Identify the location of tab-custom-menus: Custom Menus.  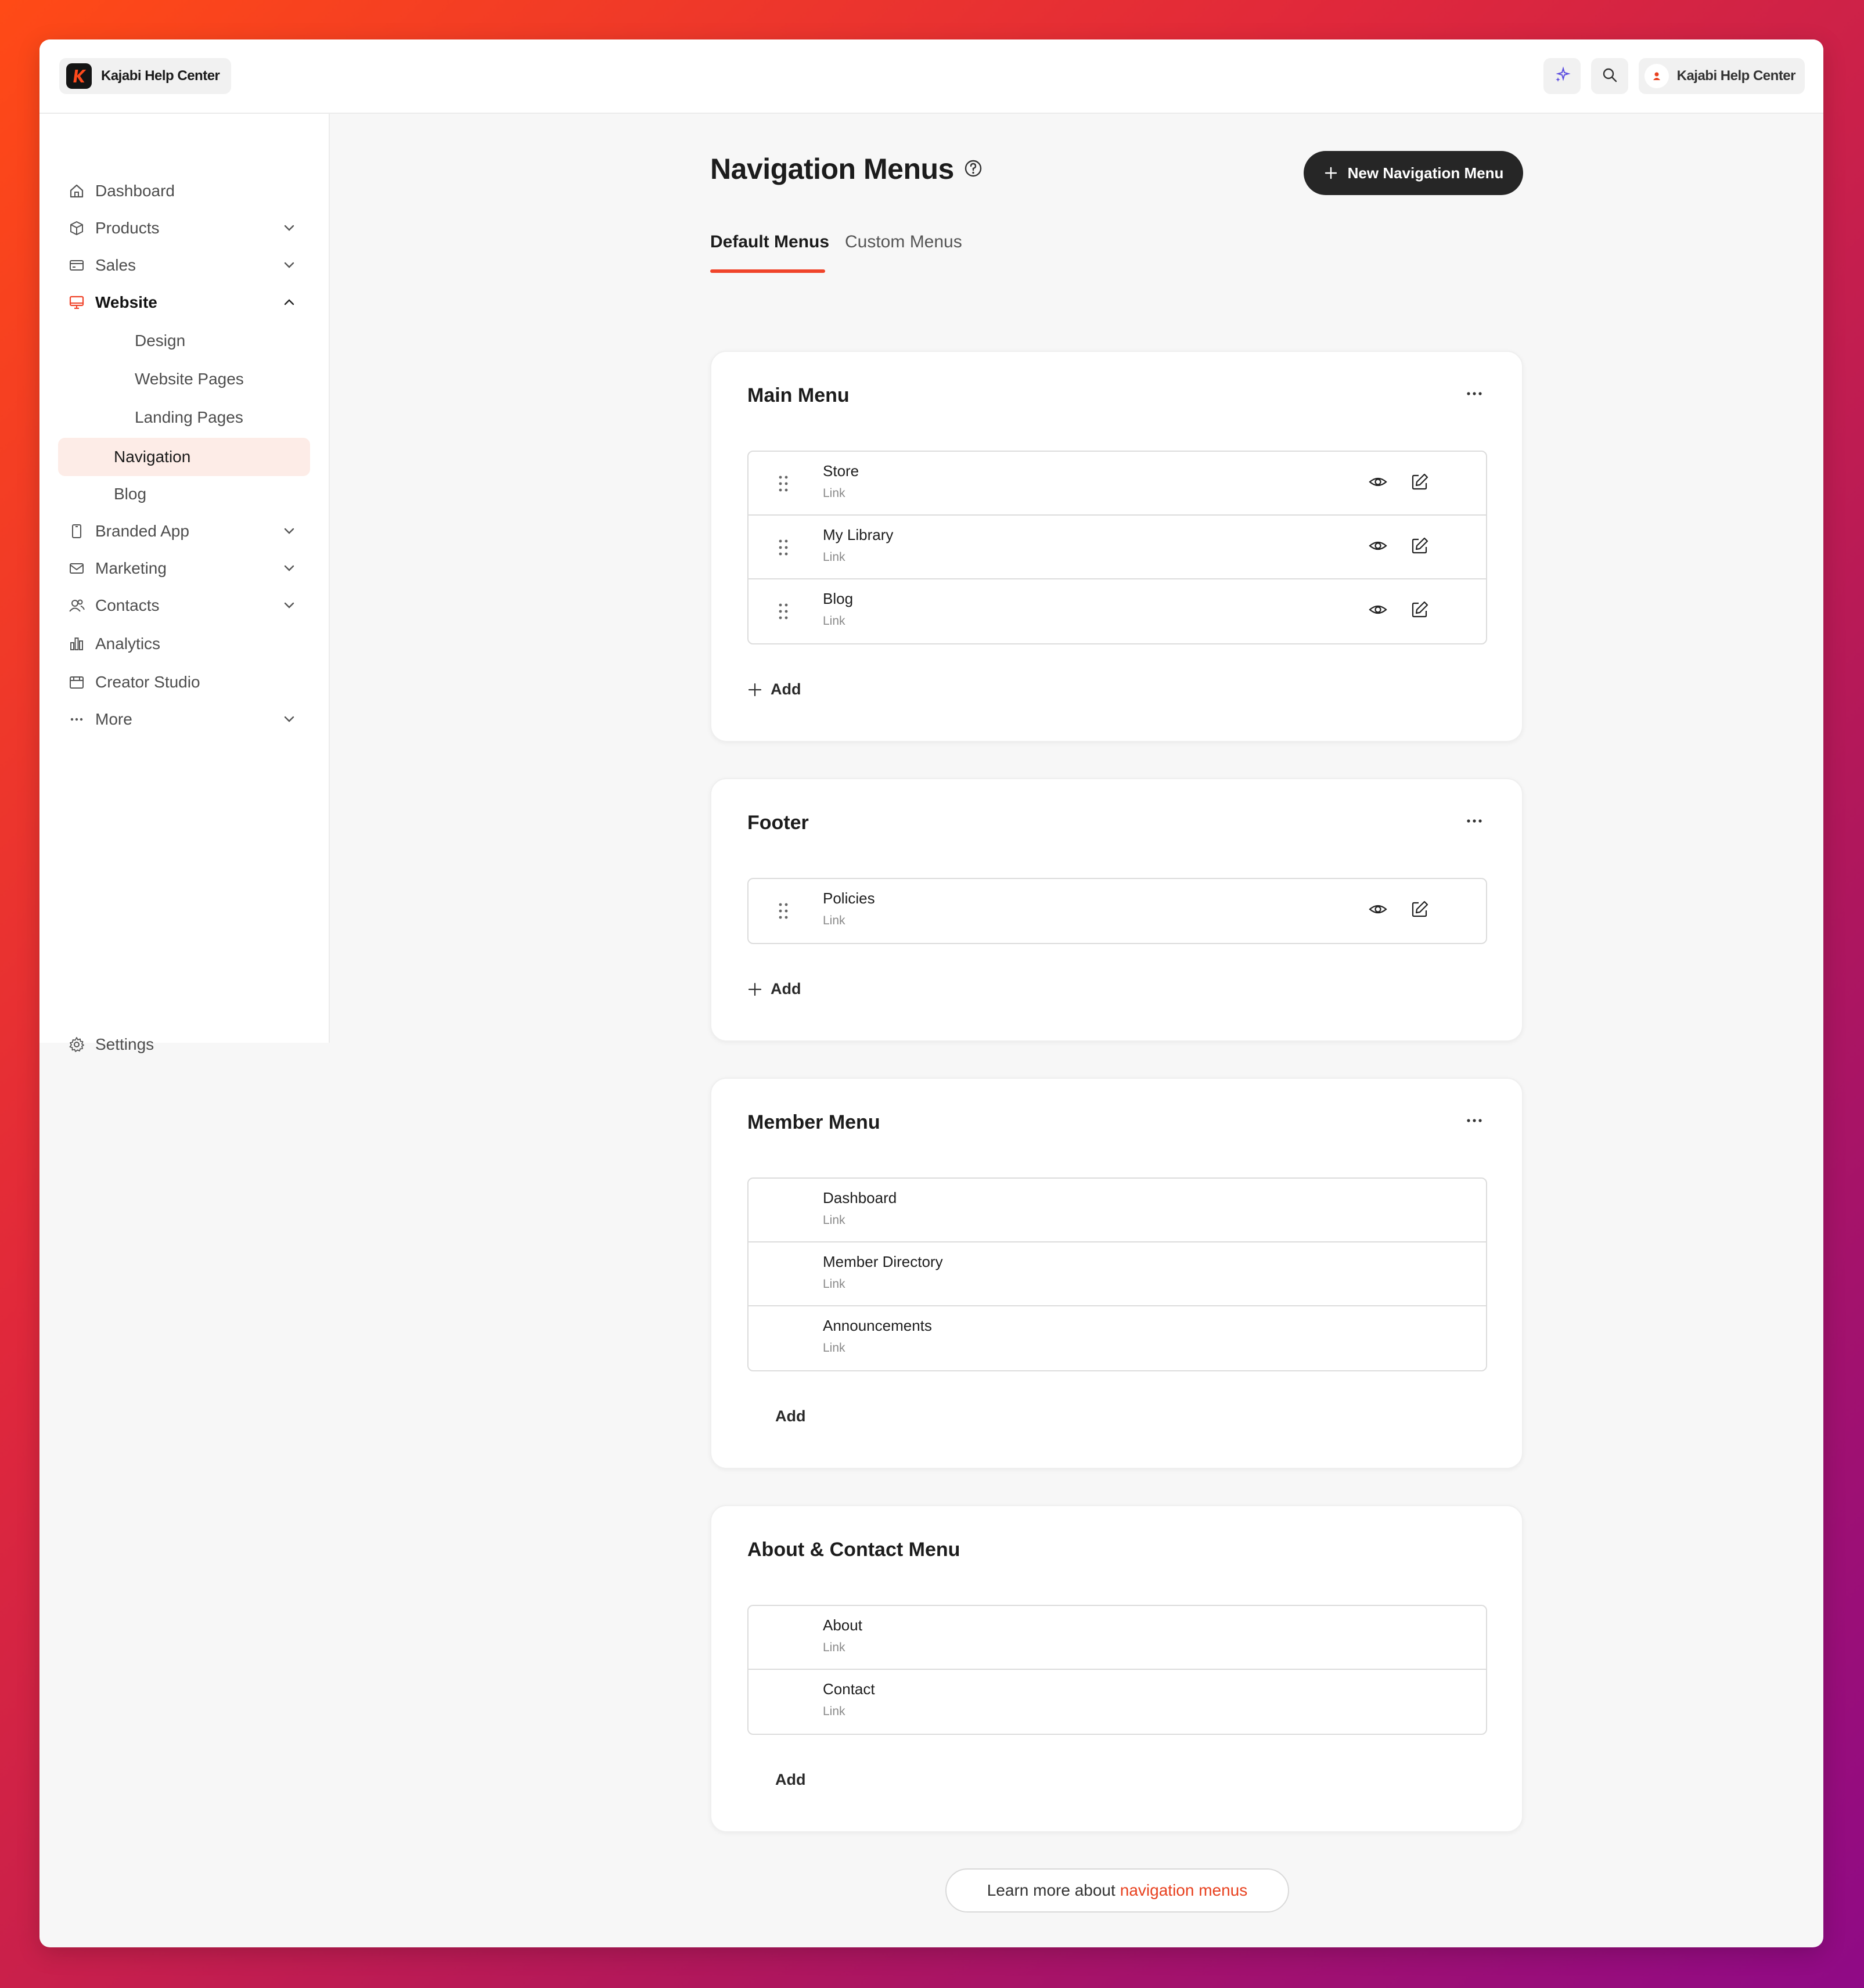
(903, 242).